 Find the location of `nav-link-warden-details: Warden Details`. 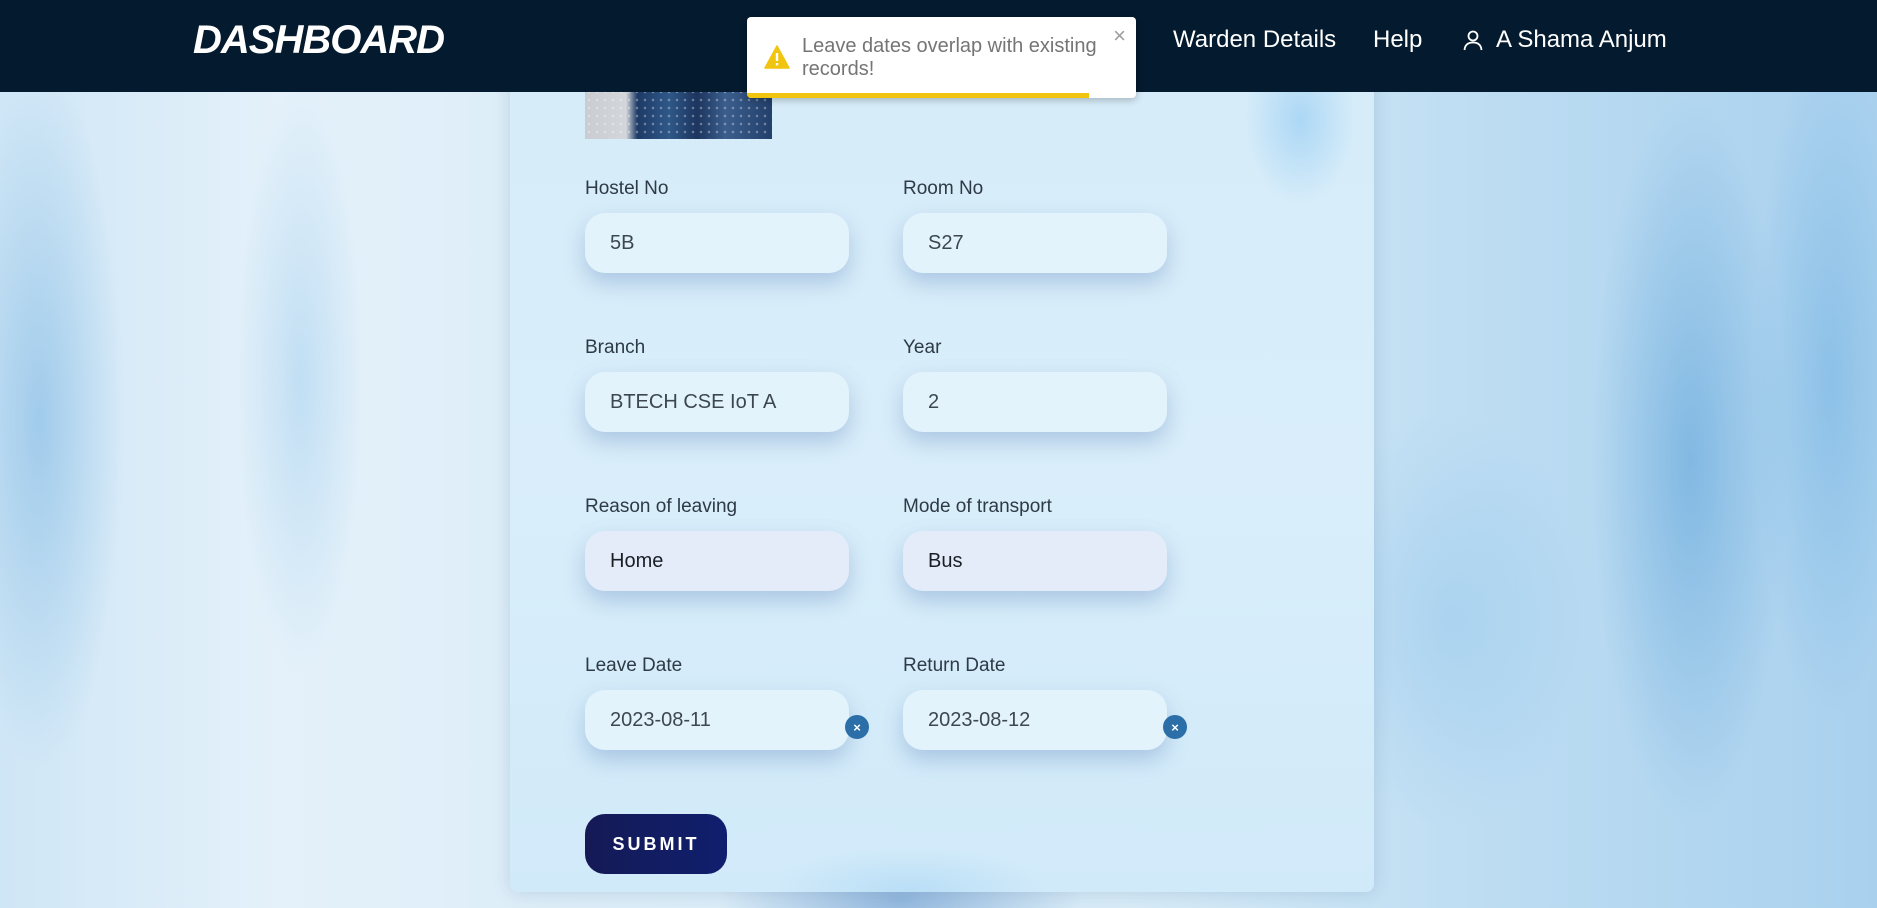

nav-link-warden-details: Warden Details is located at coordinates (1254, 40).